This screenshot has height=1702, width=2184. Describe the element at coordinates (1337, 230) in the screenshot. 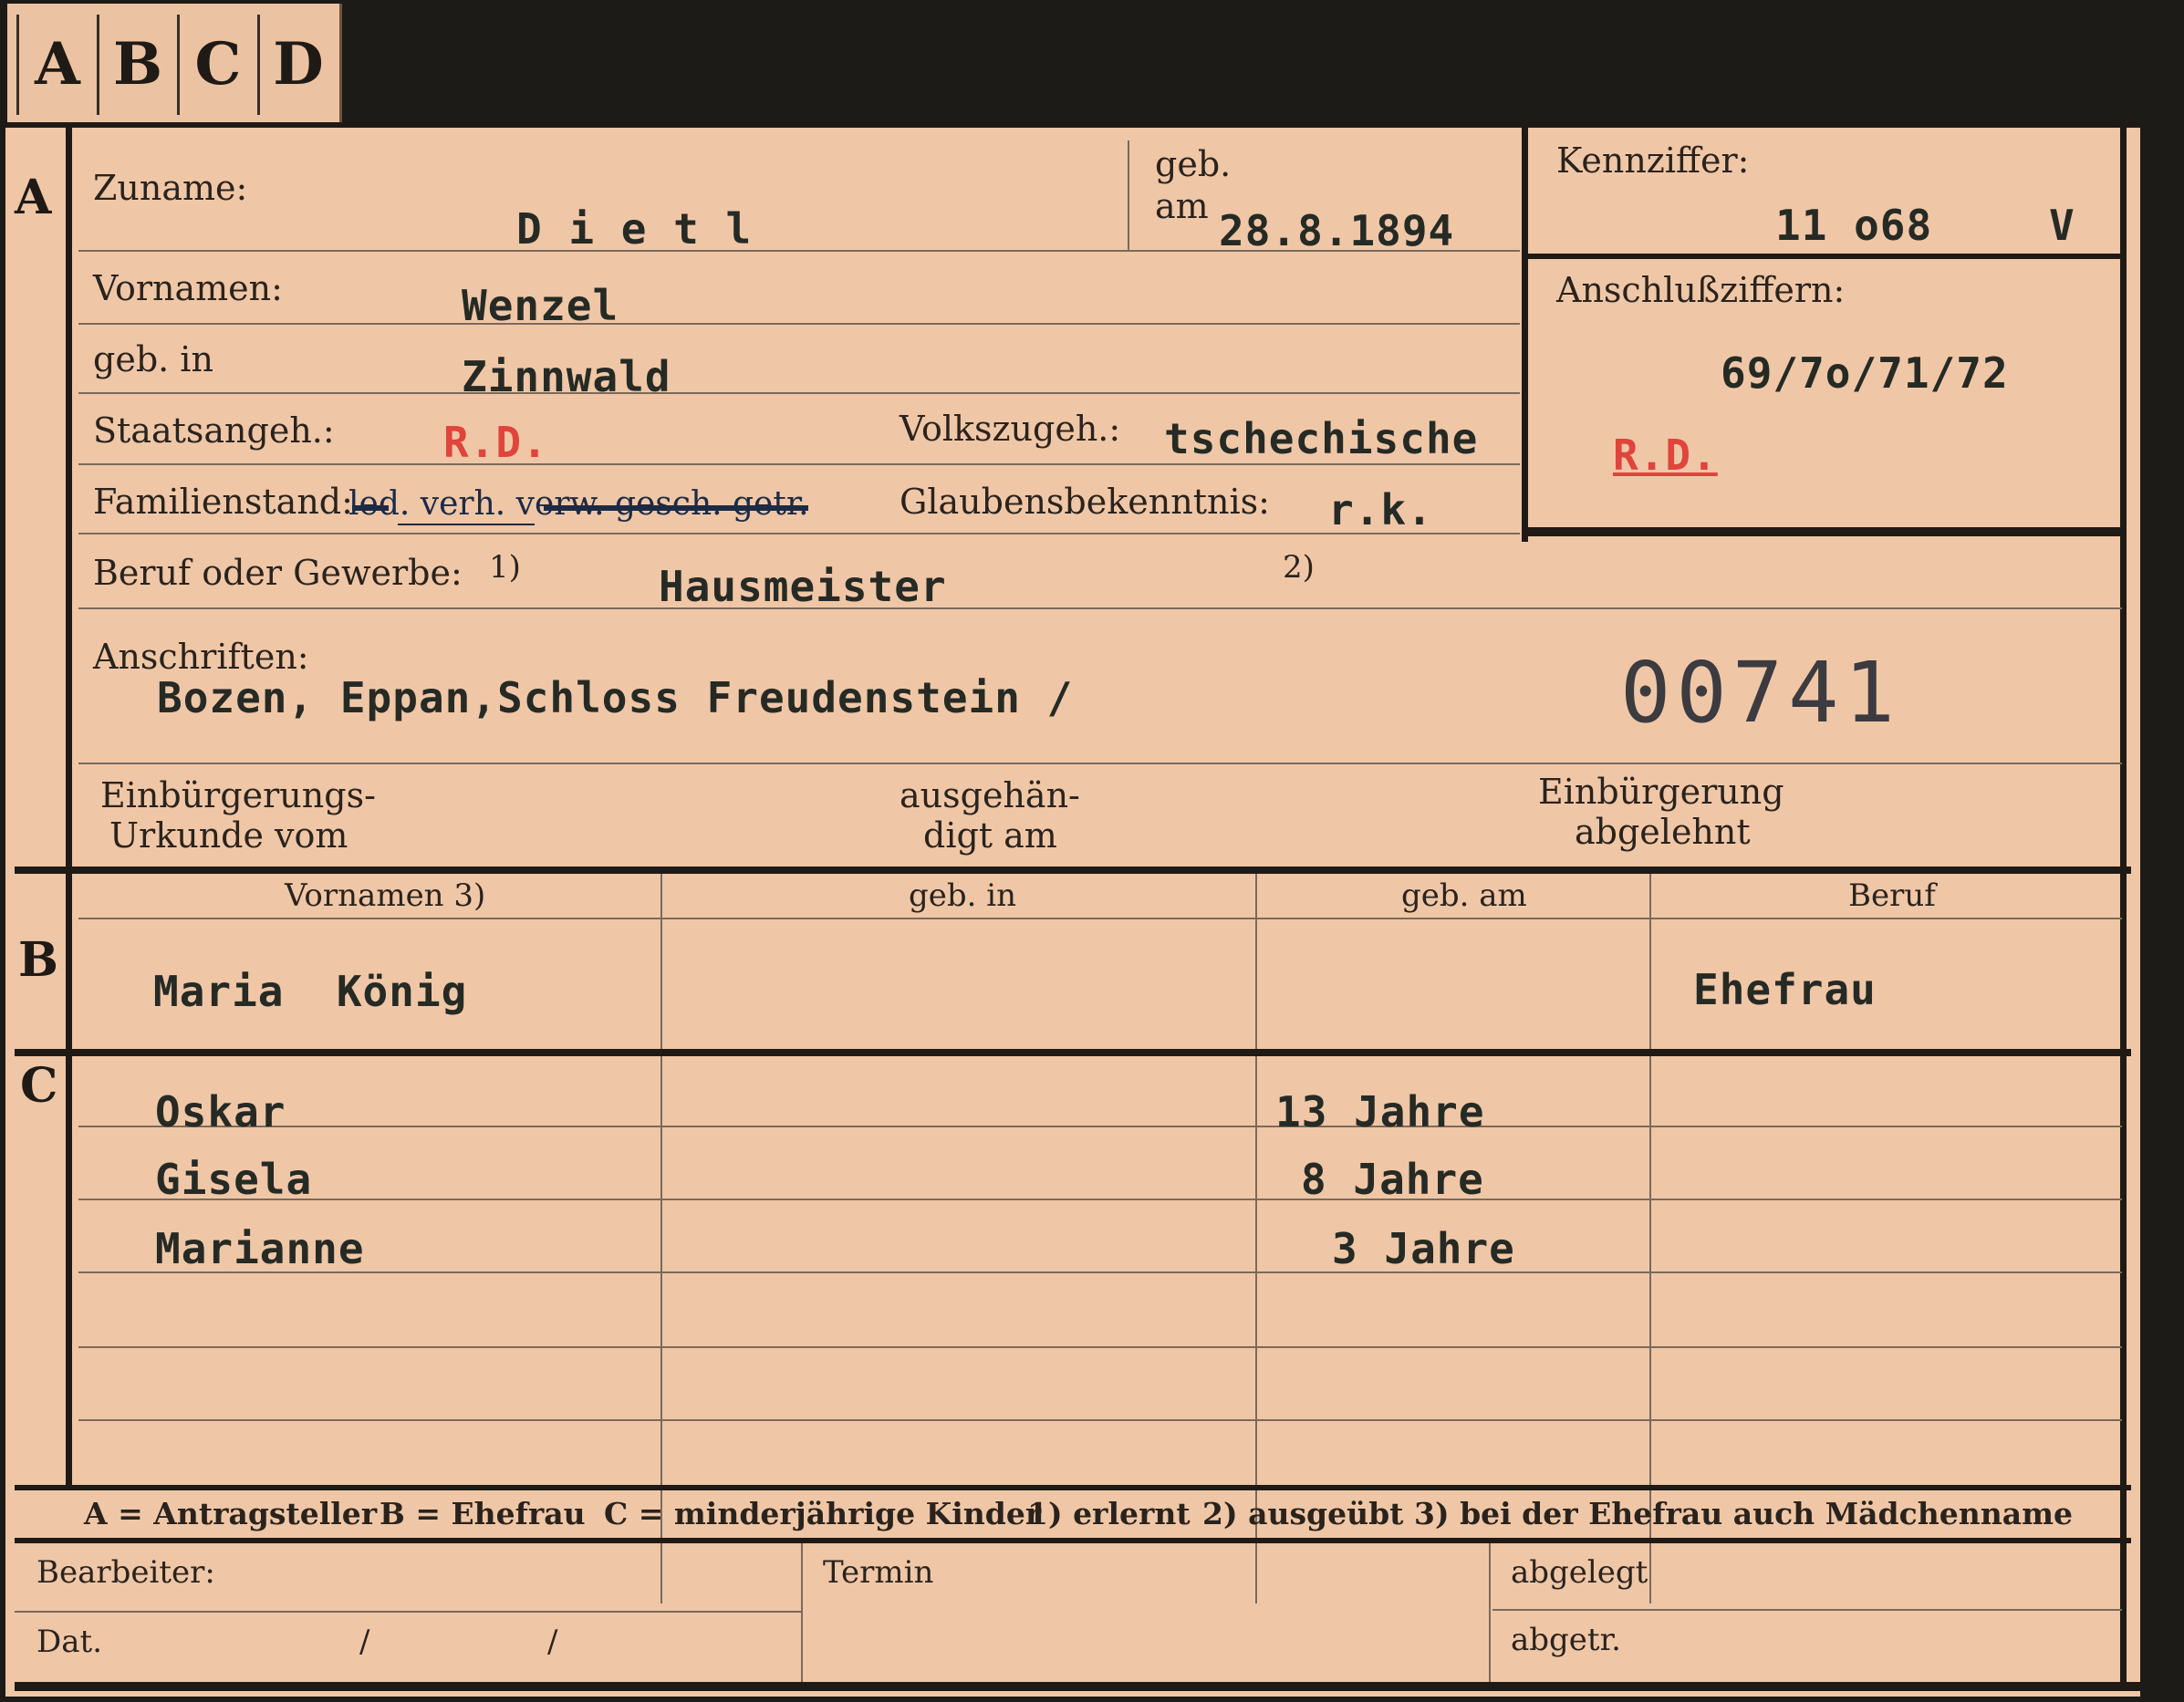

I see `geb-am-value: 28.8.1894` at that location.